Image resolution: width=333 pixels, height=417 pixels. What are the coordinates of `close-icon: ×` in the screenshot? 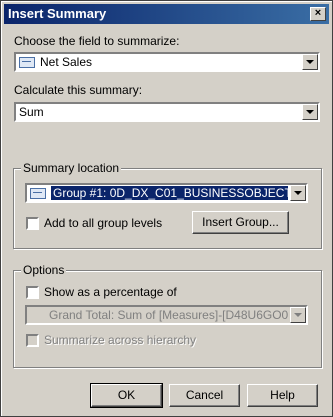 It's located at (318, 13).